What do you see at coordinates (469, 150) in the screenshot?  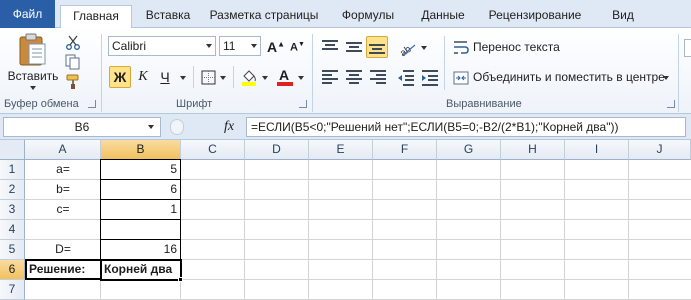 I see `column-header-g: G` at bounding box center [469, 150].